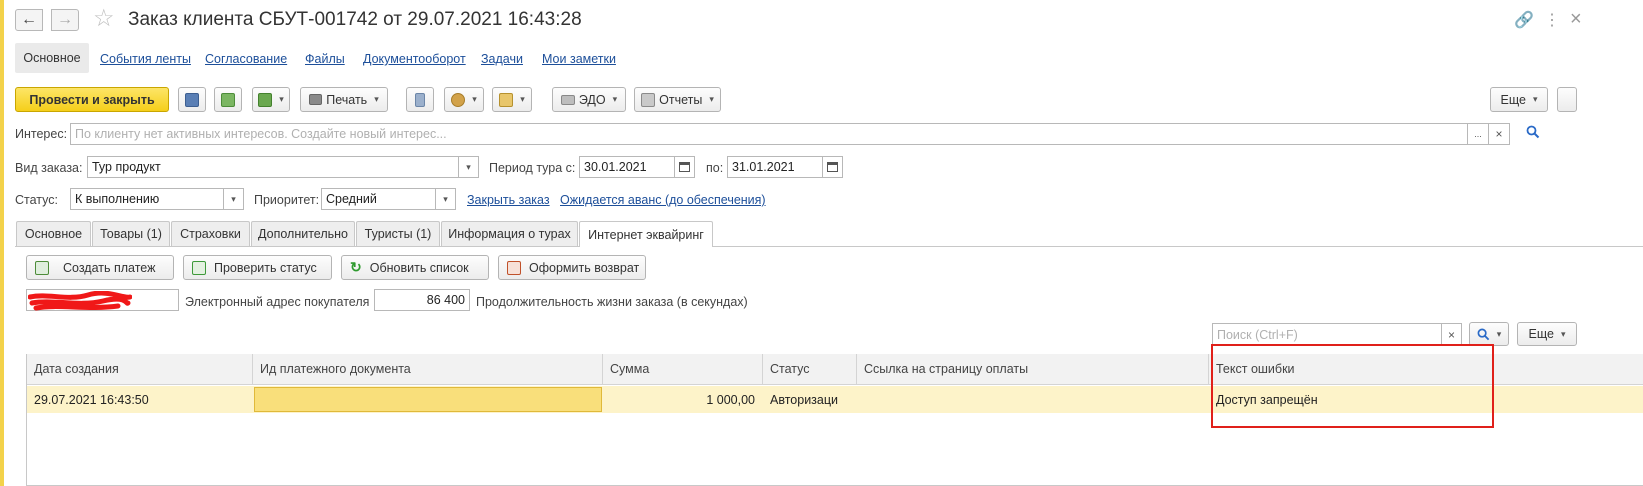 Image resolution: width=1643 pixels, height=486 pixels. What do you see at coordinates (145, 59) in the screenshot?
I see `nav-link-feed-events: События ленты` at bounding box center [145, 59].